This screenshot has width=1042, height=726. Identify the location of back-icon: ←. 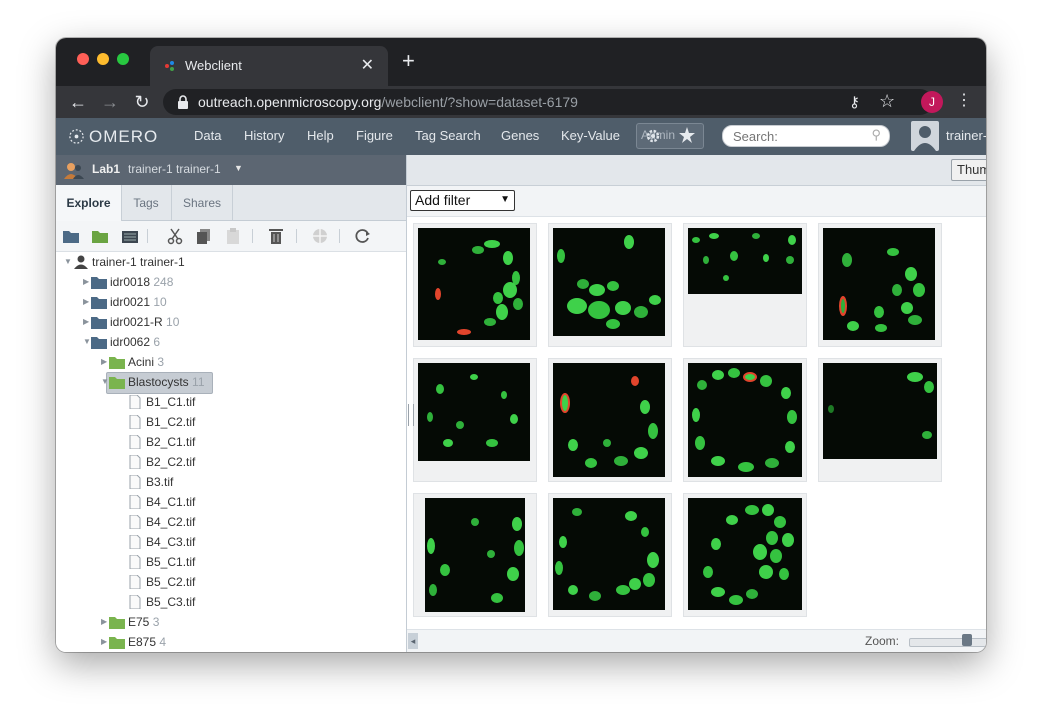
(78, 102).